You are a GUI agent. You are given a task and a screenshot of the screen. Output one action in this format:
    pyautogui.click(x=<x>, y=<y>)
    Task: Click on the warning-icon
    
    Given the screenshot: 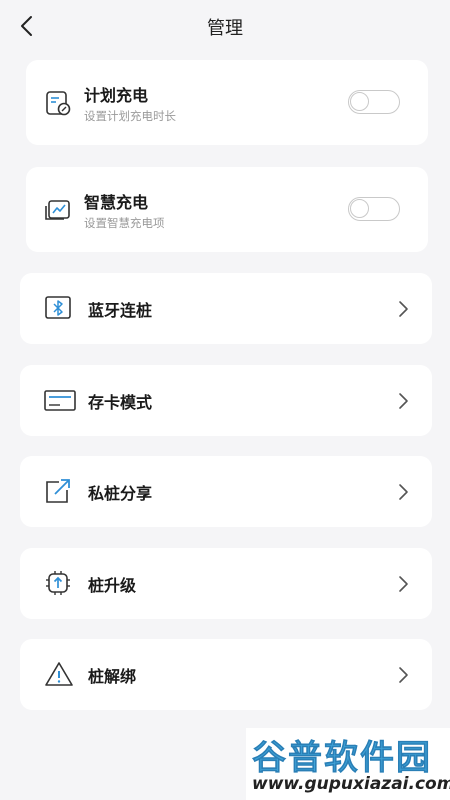 What is the action you would take?
    pyautogui.click(x=59, y=674)
    